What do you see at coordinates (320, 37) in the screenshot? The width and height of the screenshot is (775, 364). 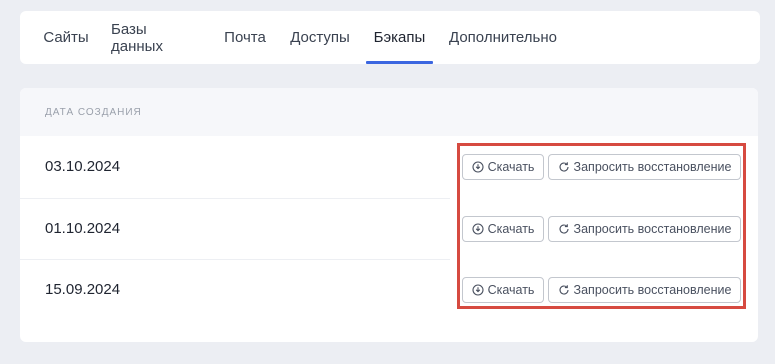 I see `tab-access: Доступы` at bounding box center [320, 37].